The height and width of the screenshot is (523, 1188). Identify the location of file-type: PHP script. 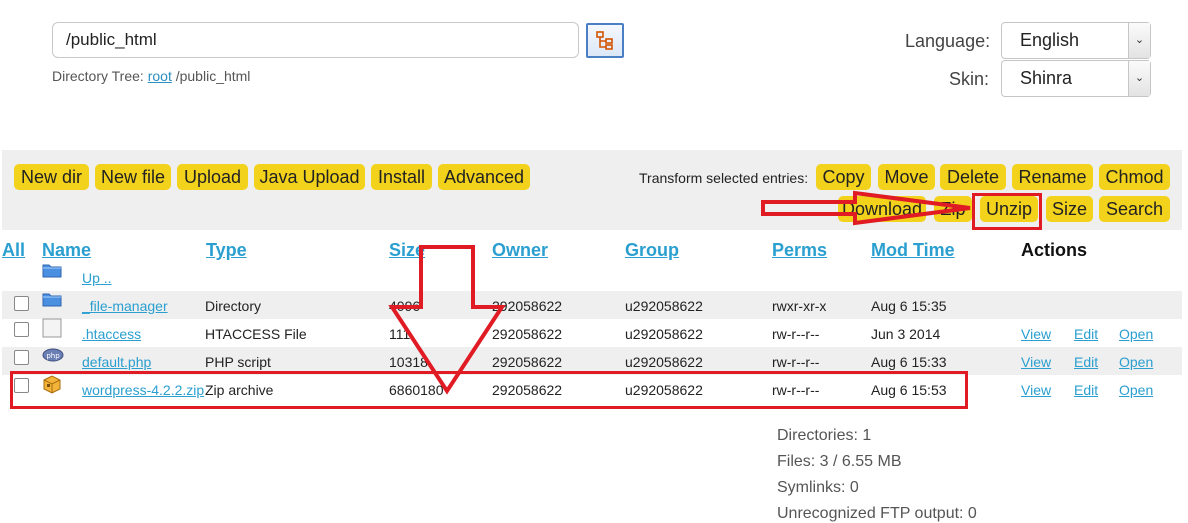
(238, 362).